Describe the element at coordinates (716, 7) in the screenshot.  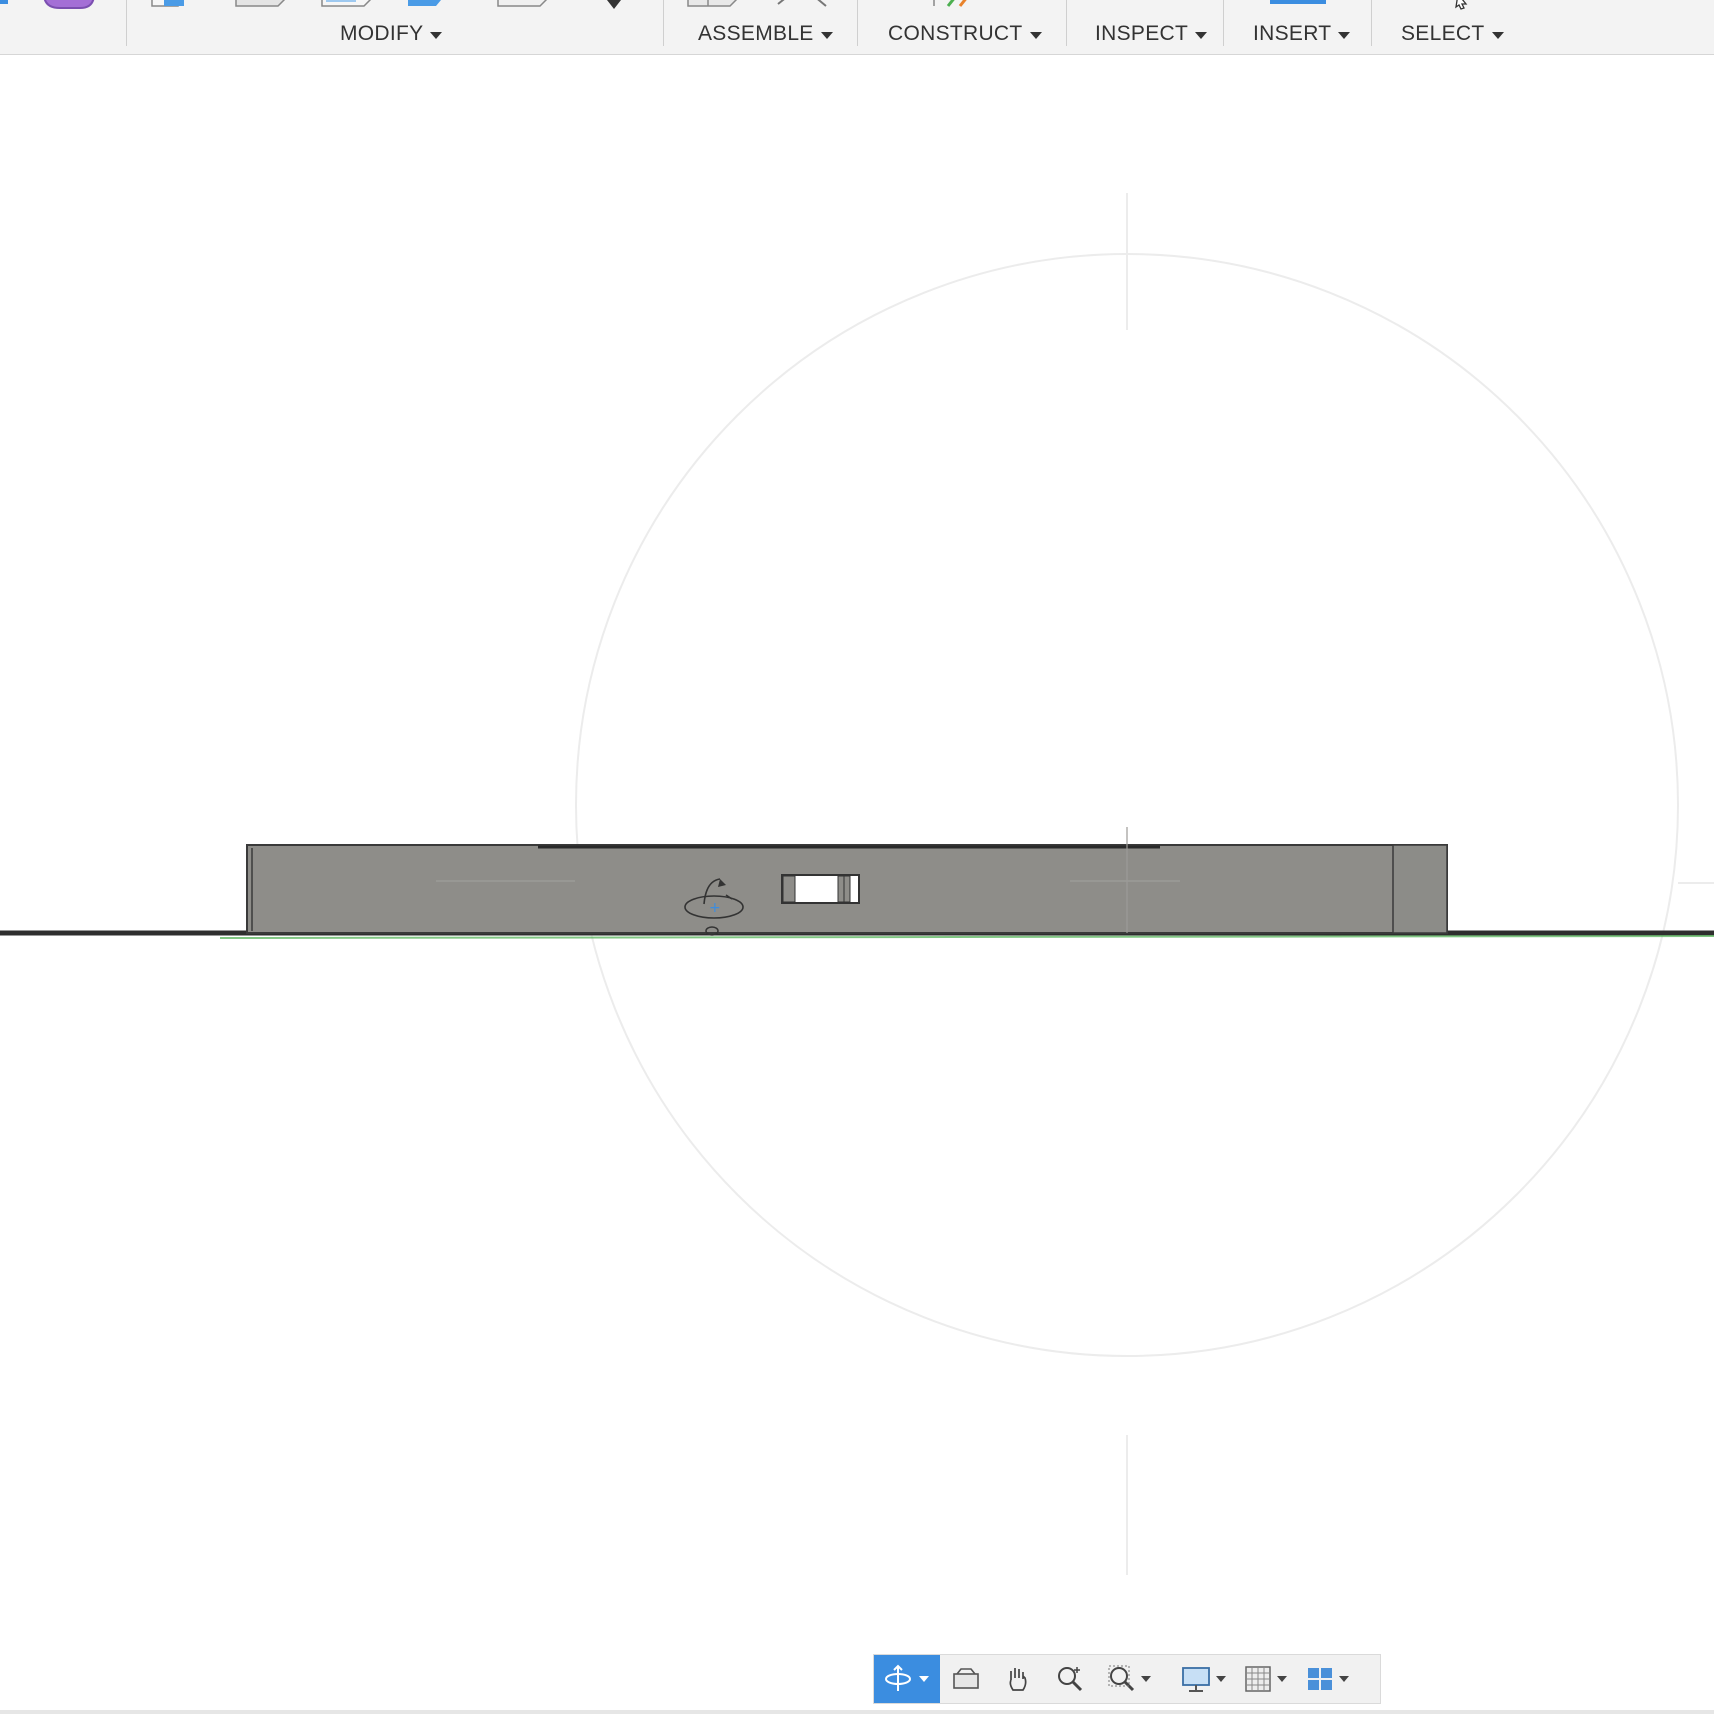
I see `new-component-icon` at that location.